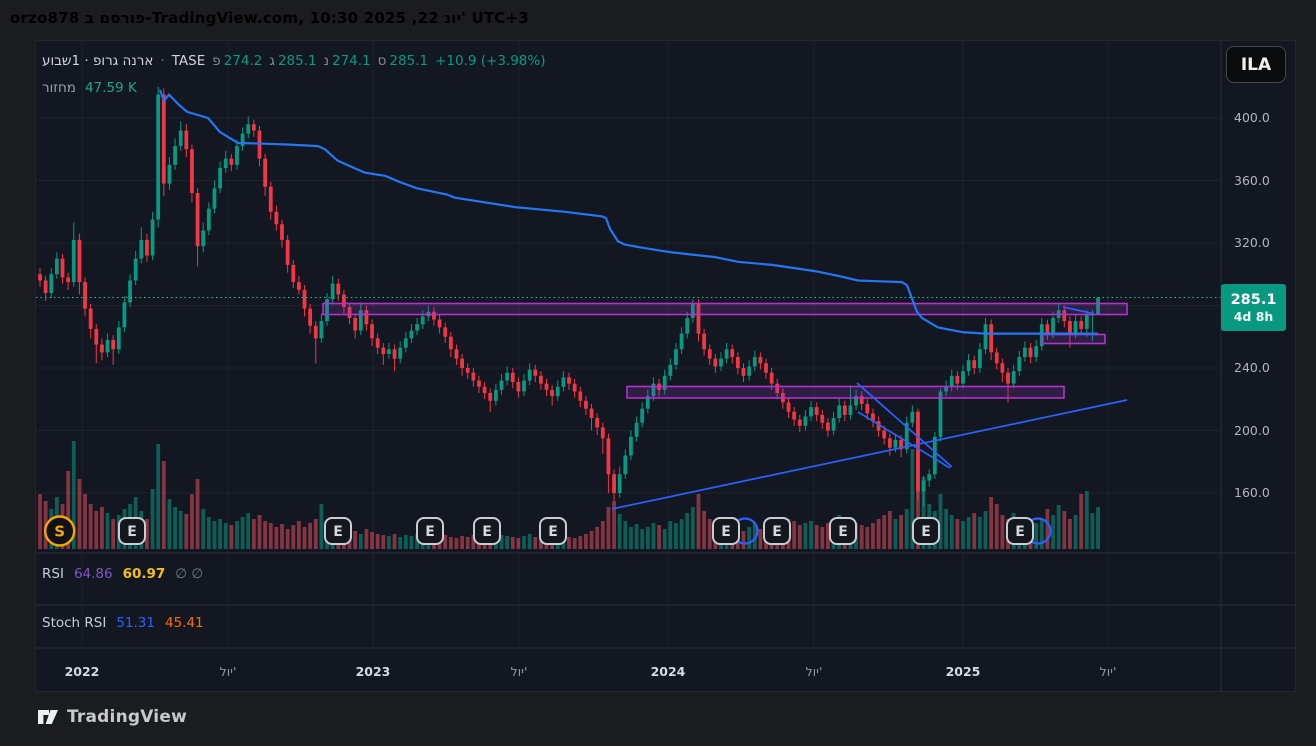  Describe the element at coordinates (60, 531) in the screenshot. I see `split-marker: S` at that location.